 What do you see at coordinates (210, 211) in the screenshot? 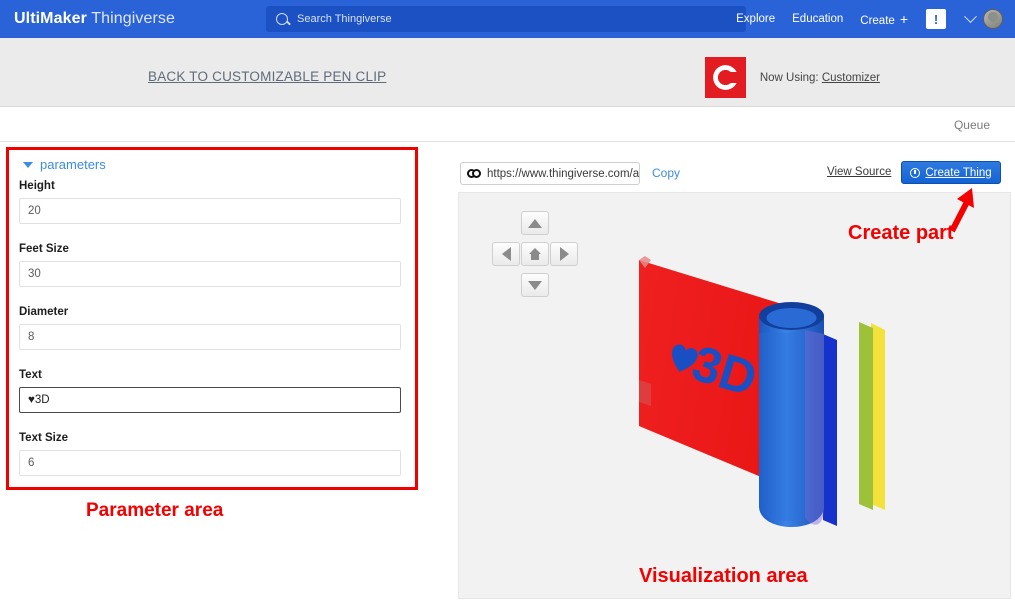
I see `input-height` at bounding box center [210, 211].